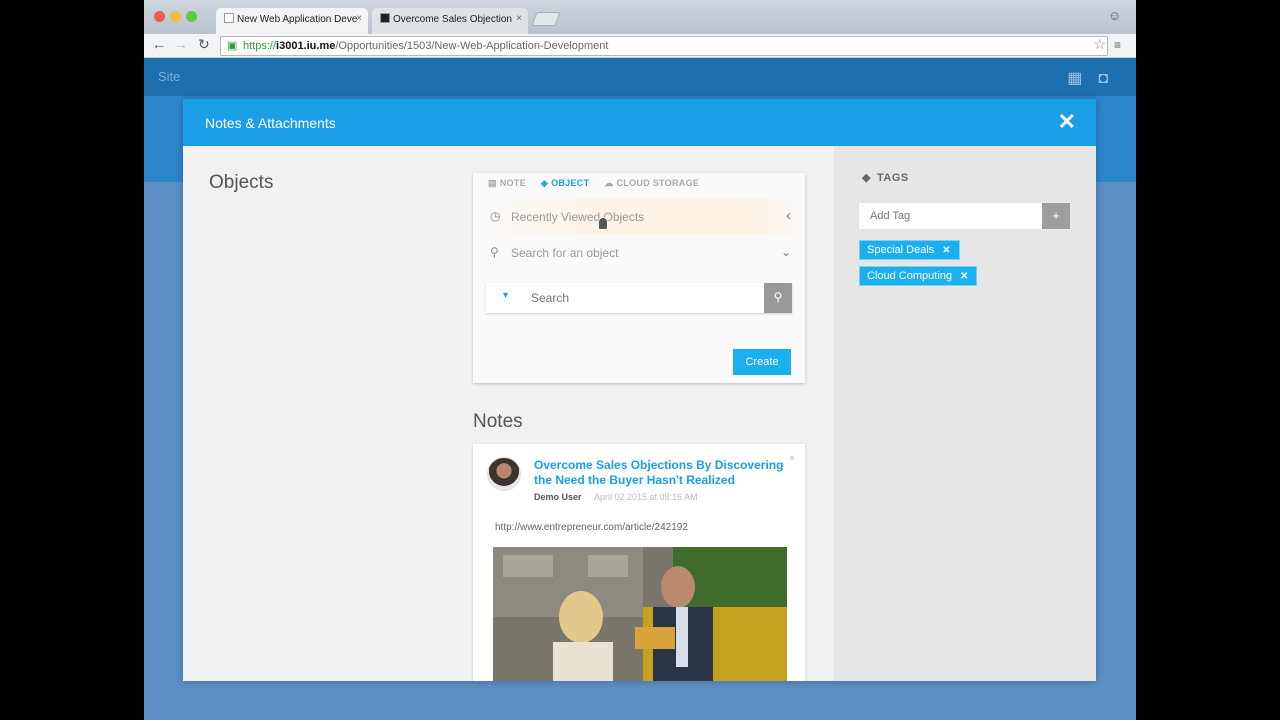  I want to click on tab-object: ◈ OBJECT, so click(565, 183).